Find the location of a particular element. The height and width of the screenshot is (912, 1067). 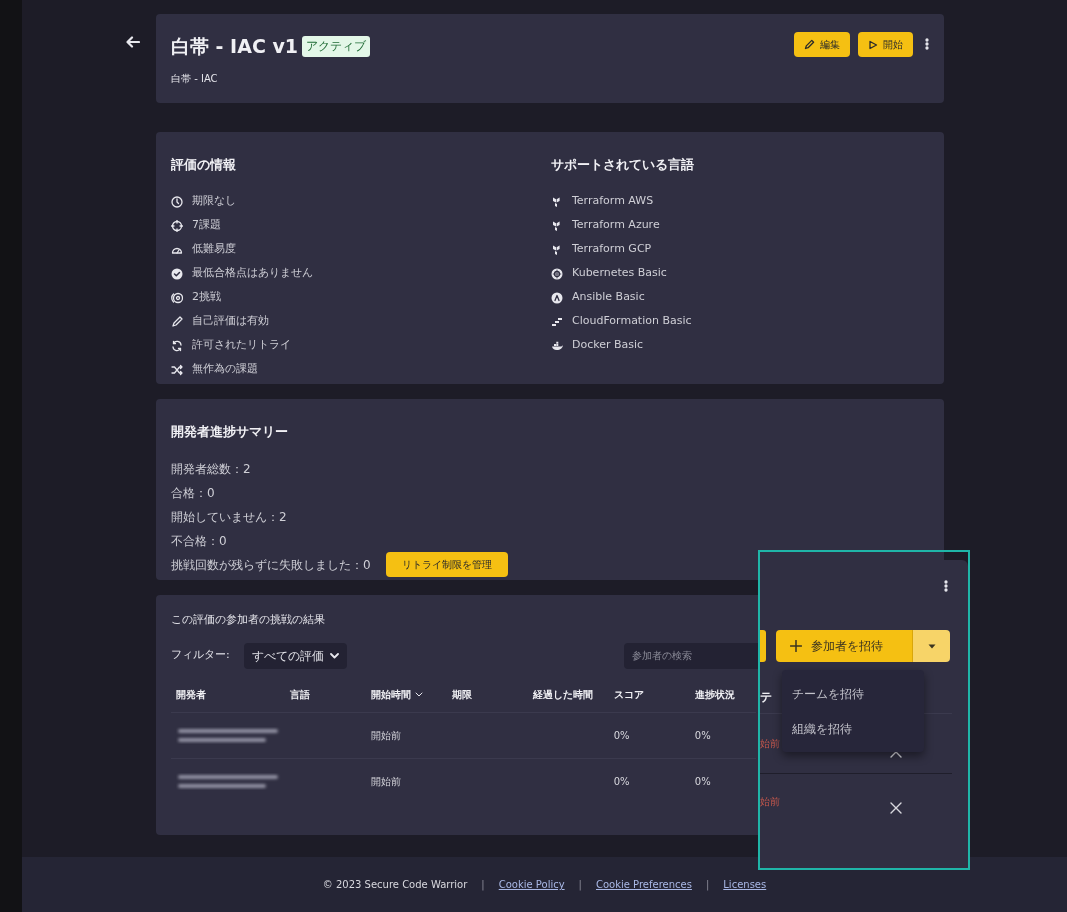

invite-participants-button: 参加者を招待 is located at coordinates (844, 646).